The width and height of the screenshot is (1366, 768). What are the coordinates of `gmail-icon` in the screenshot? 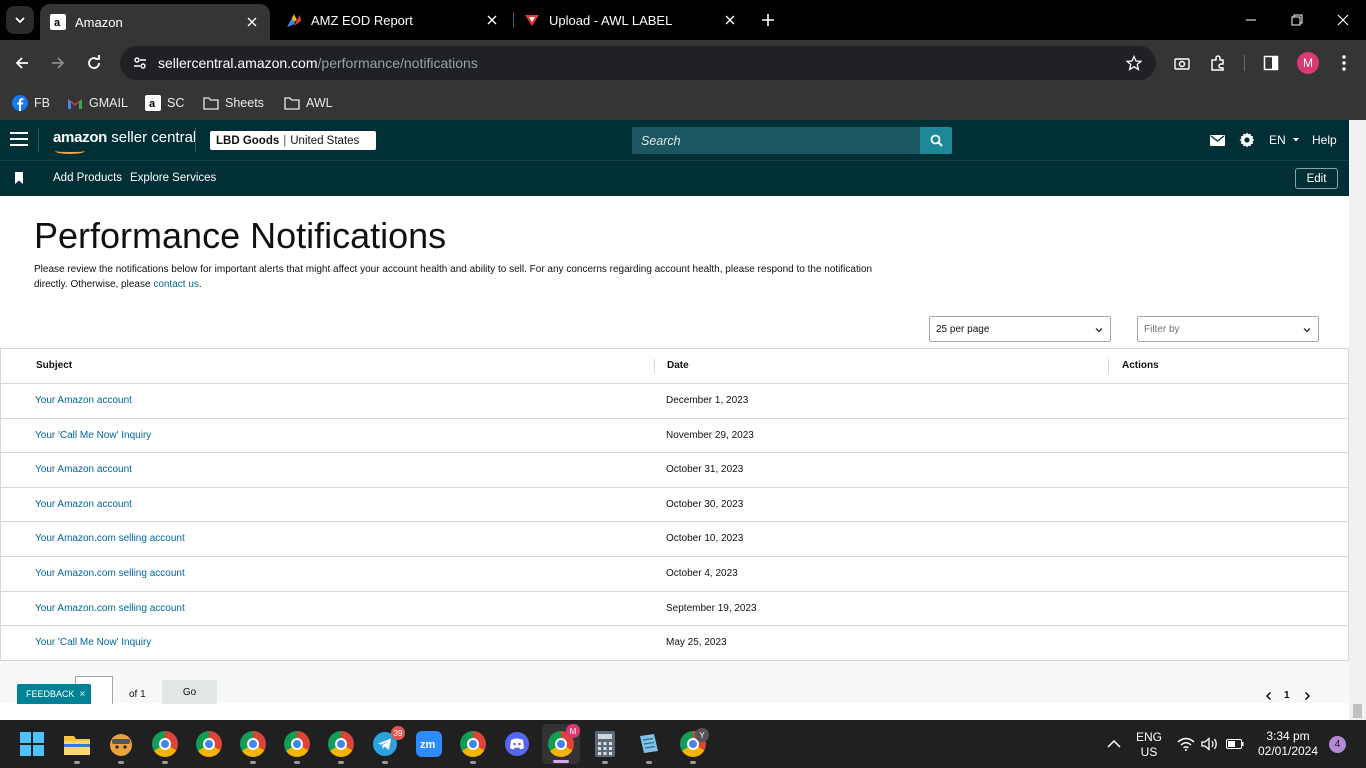 It's located at (75, 103).